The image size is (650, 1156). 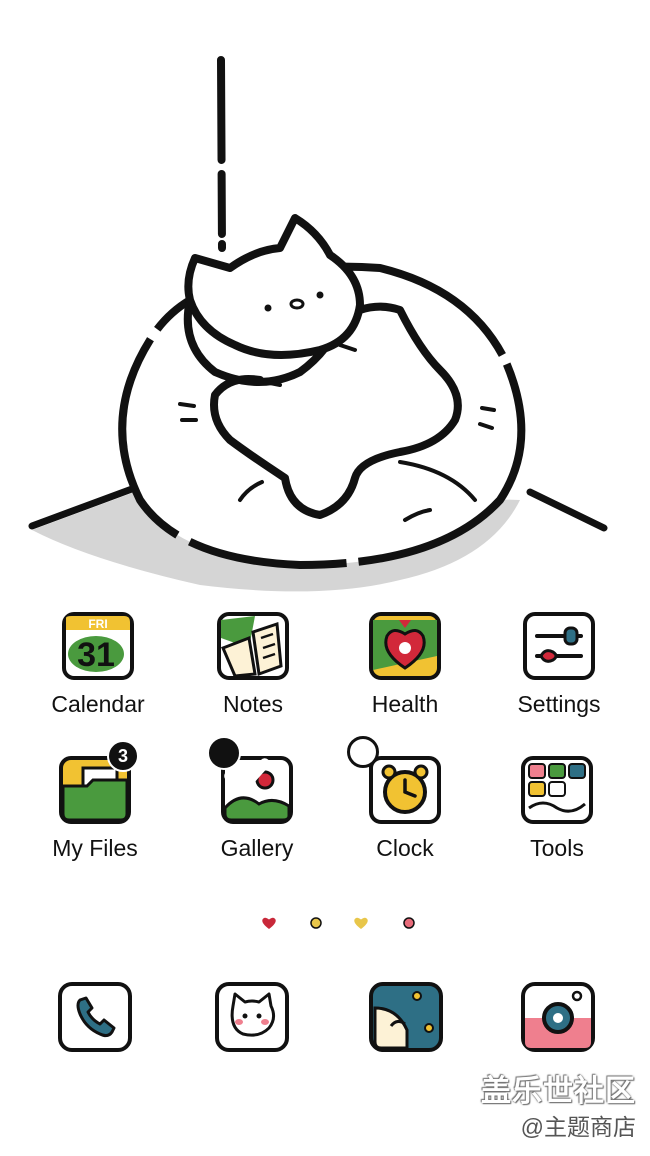 I want to click on dock-messages, so click(x=252, y=1017).